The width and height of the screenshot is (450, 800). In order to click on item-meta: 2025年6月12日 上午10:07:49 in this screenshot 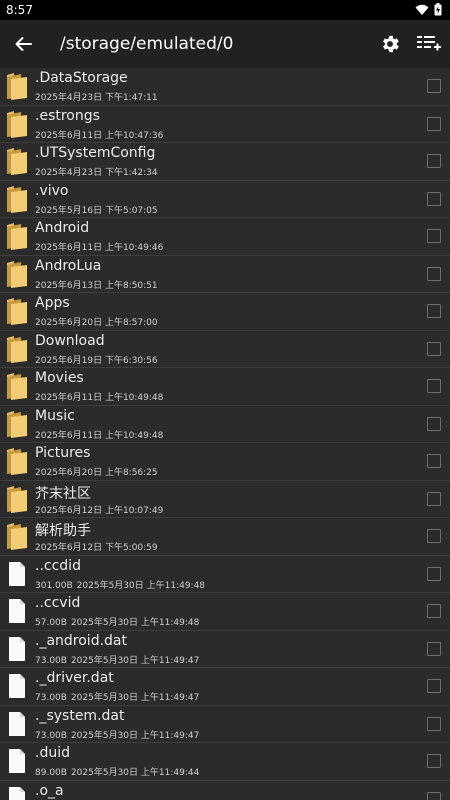, I will do `click(99, 509)`.